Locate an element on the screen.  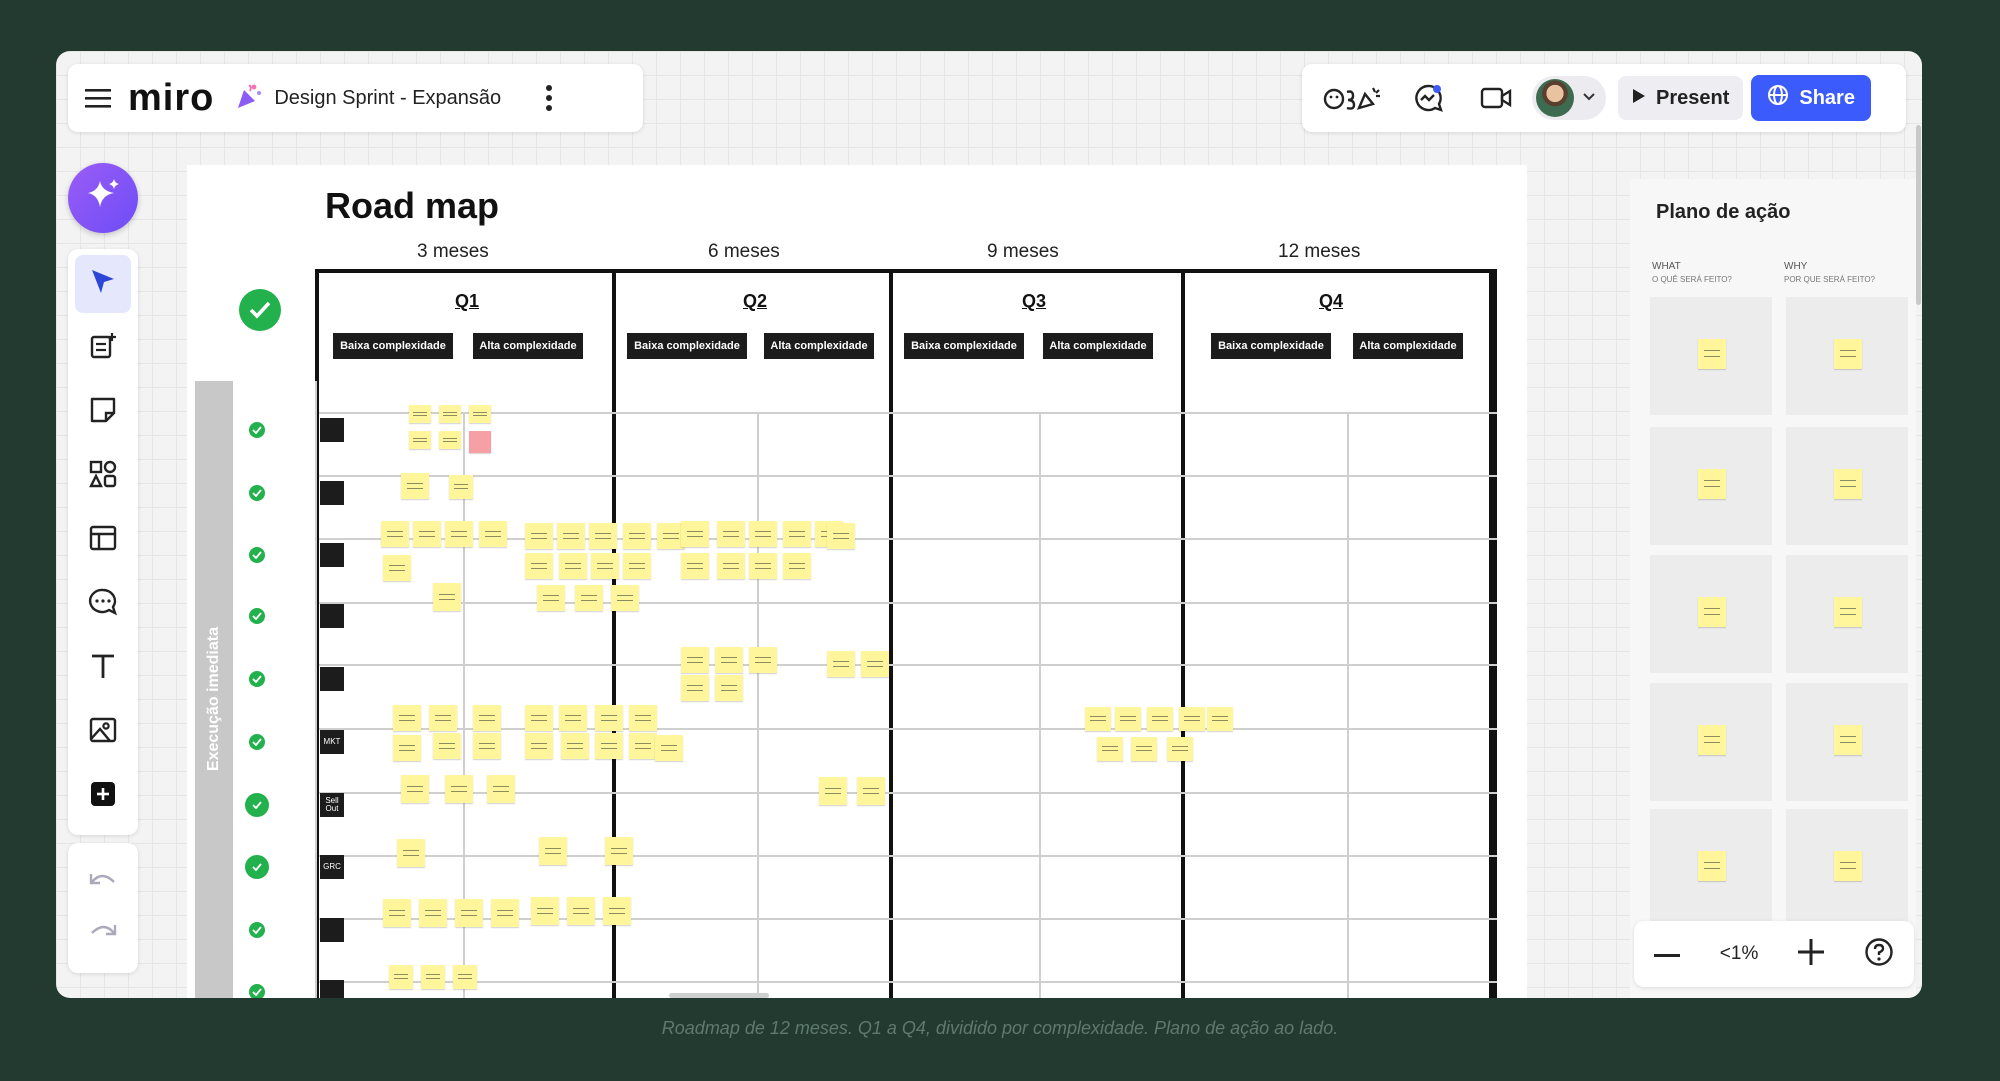
video-call-icon is located at coordinates (1496, 98).